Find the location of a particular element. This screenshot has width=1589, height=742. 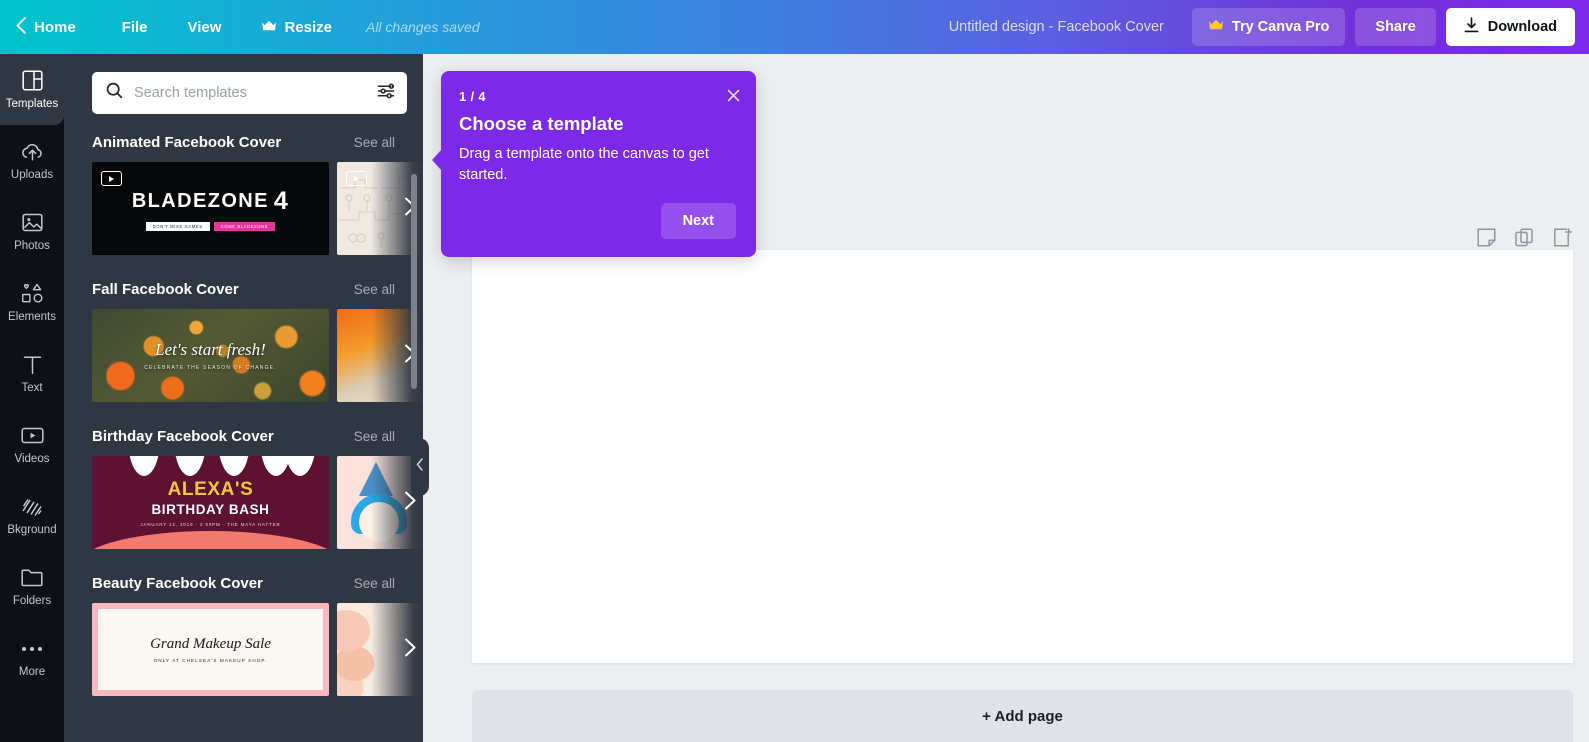

add-page-strip: + Add page is located at coordinates (1022, 716).